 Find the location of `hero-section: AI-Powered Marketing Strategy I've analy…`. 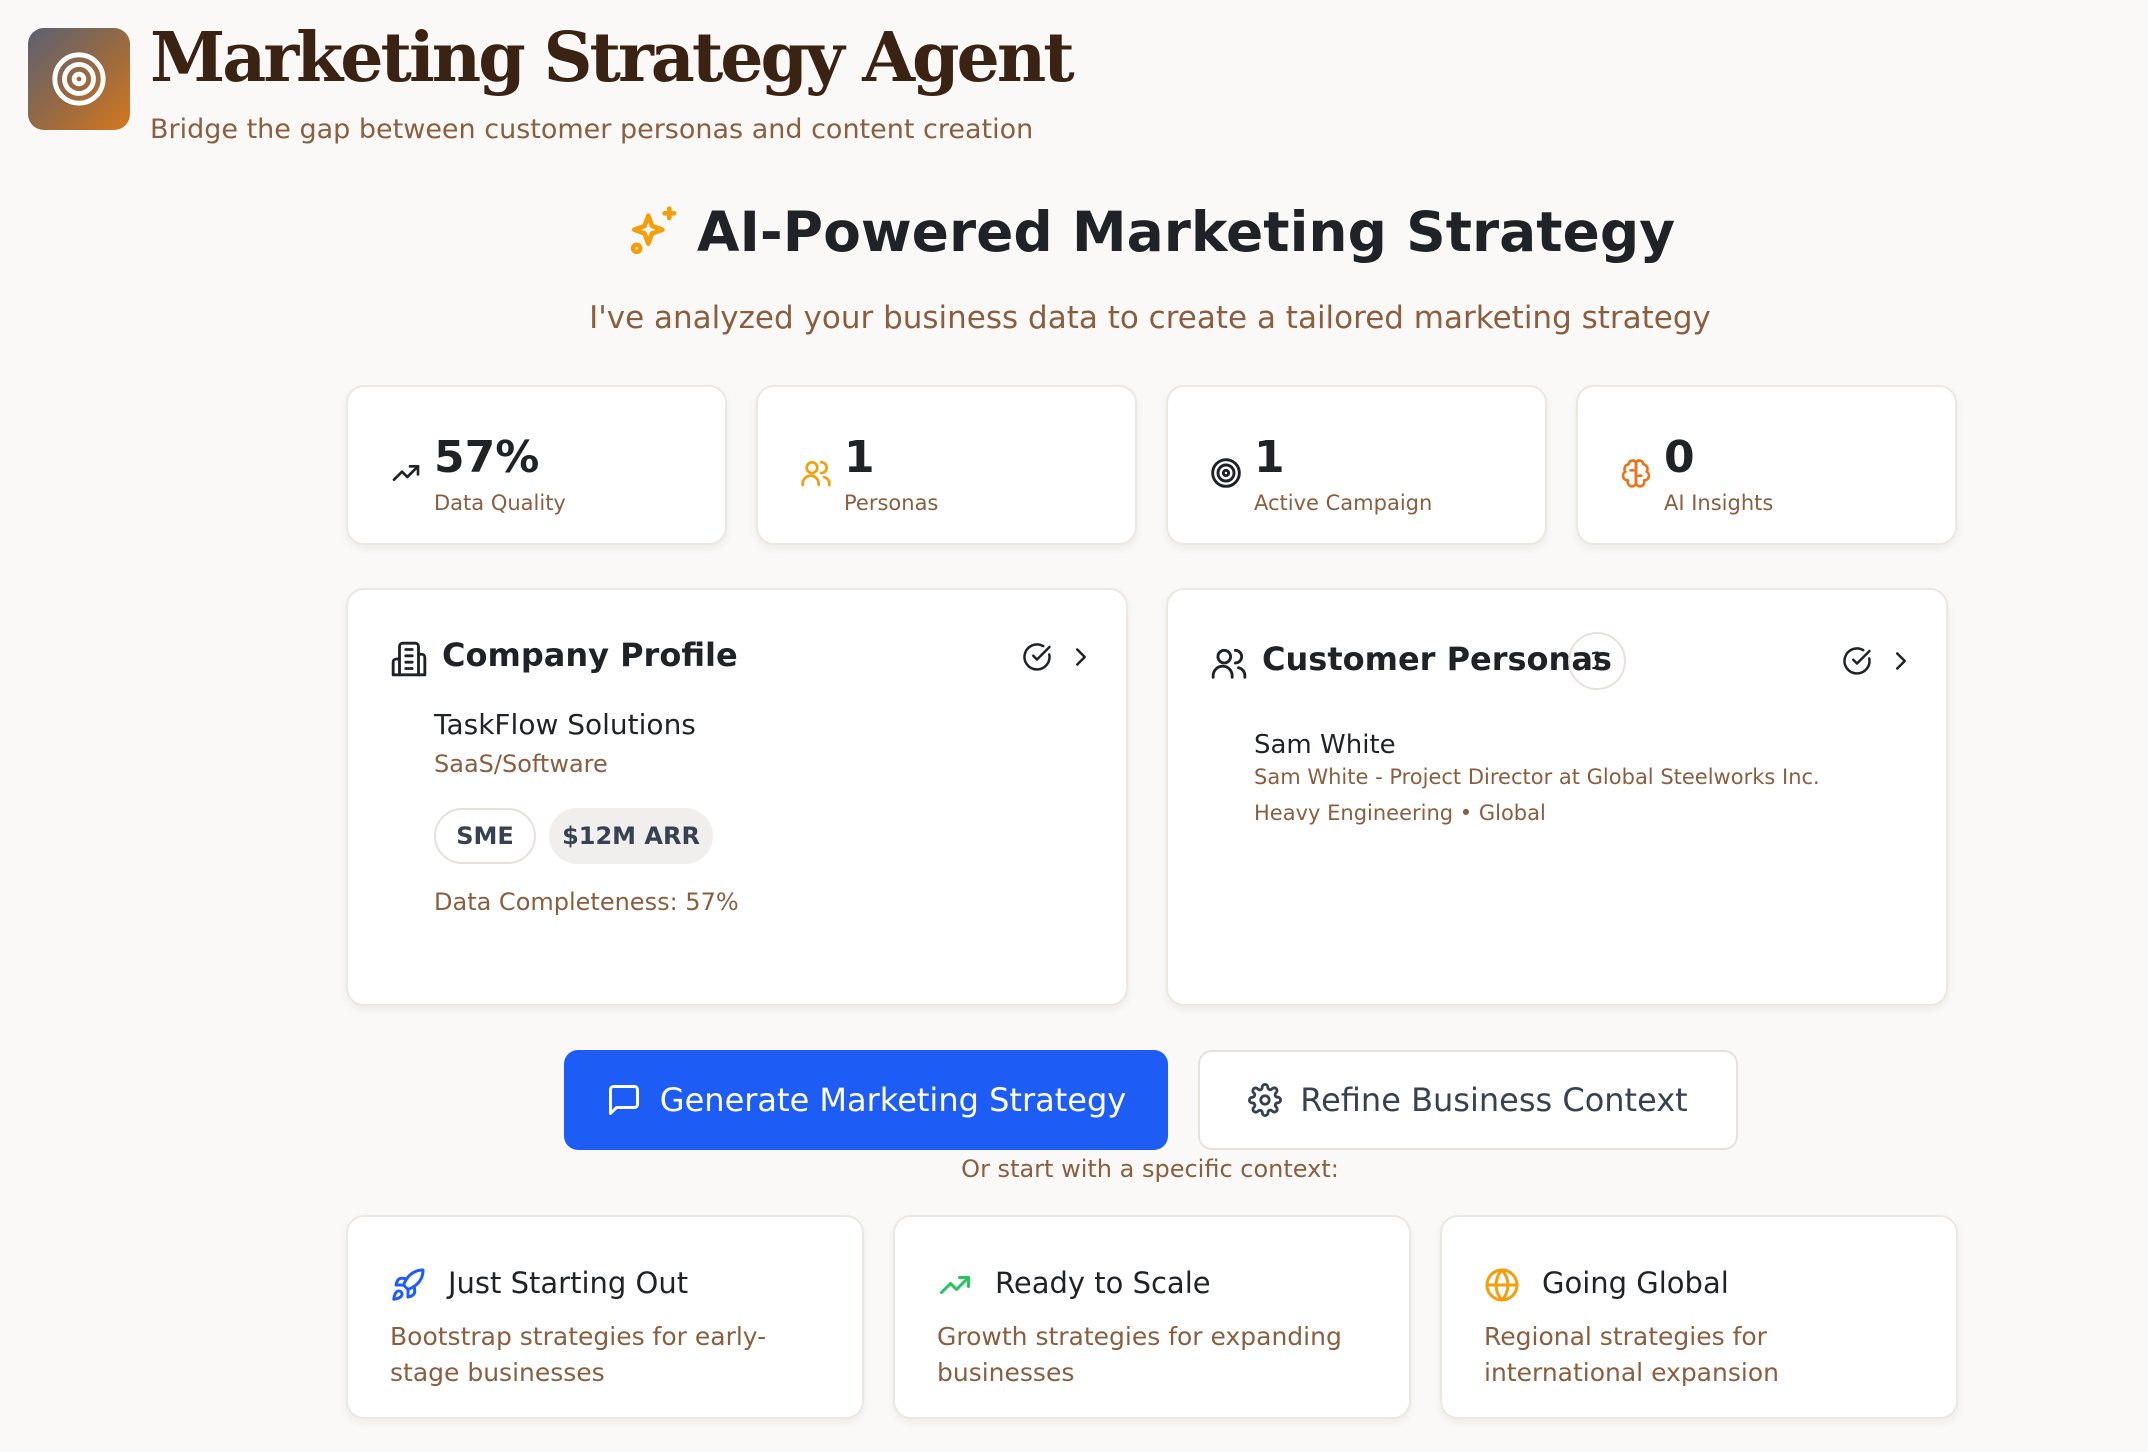

hero-section: AI-Powered Marketing Strategy I've analy… is located at coordinates (1074, 268).